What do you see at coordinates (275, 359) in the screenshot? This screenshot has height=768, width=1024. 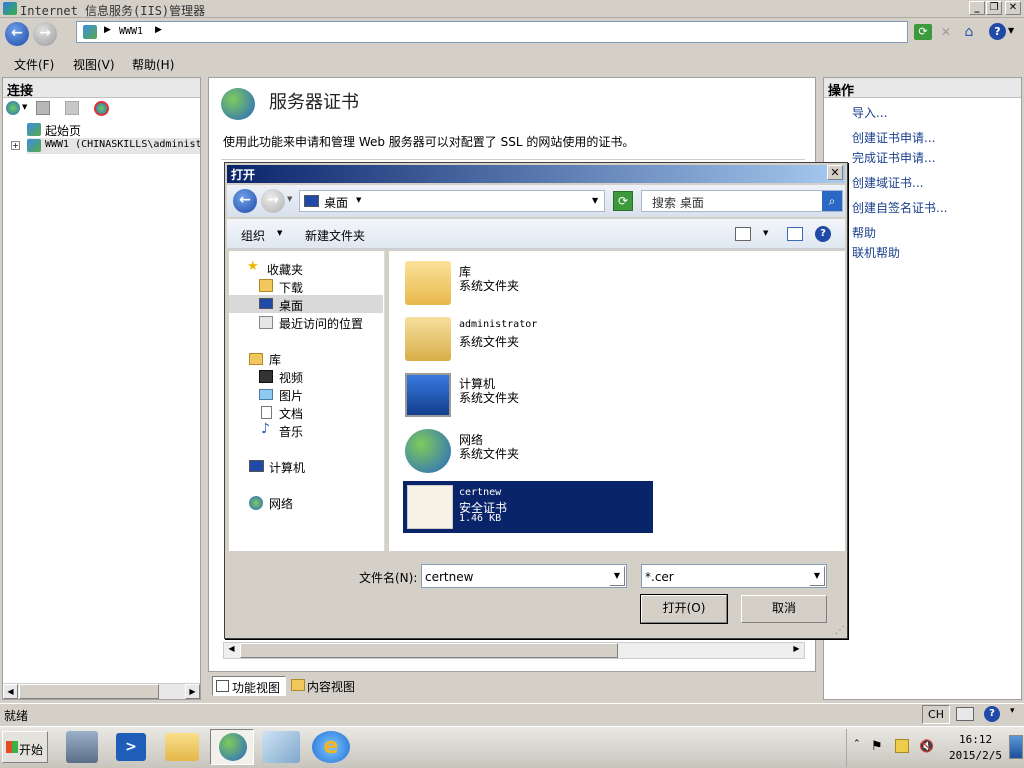 I see `nav-libraries: 库` at bounding box center [275, 359].